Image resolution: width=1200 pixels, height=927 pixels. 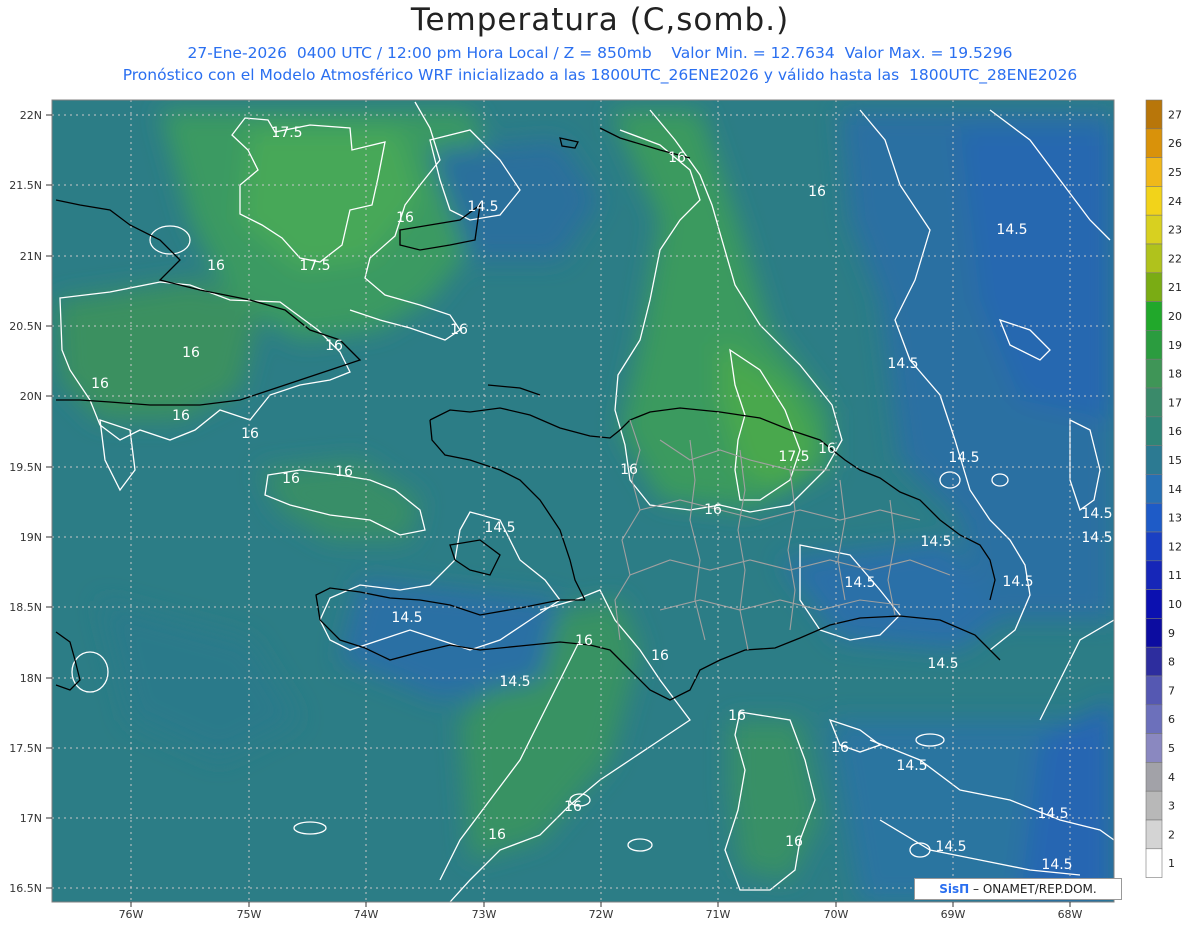 I want to click on legend-label: 21, so click(x=1175, y=287).